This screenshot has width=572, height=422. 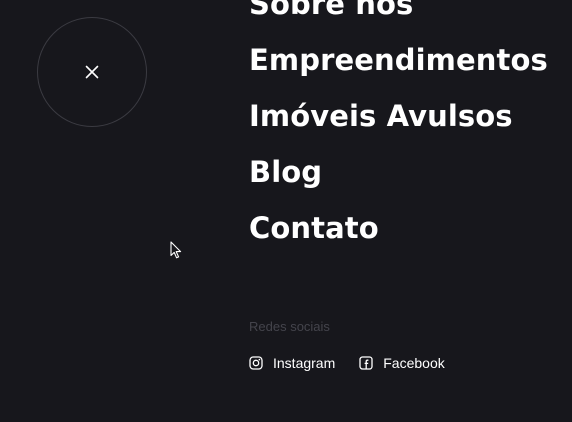 What do you see at coordinates (366, 363) in the screenshot?
I see `facebook-icon` at bounding box center [366, 363].